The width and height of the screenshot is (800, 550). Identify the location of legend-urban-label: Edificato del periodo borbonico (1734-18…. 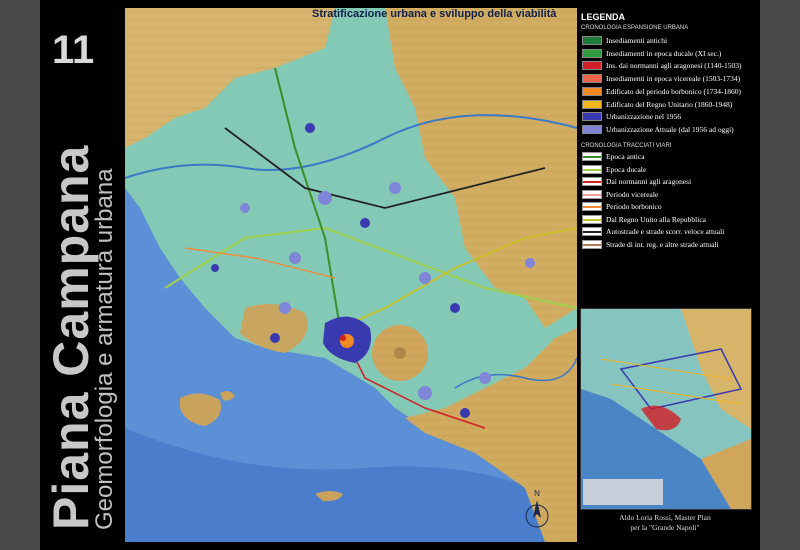
(673, 91).